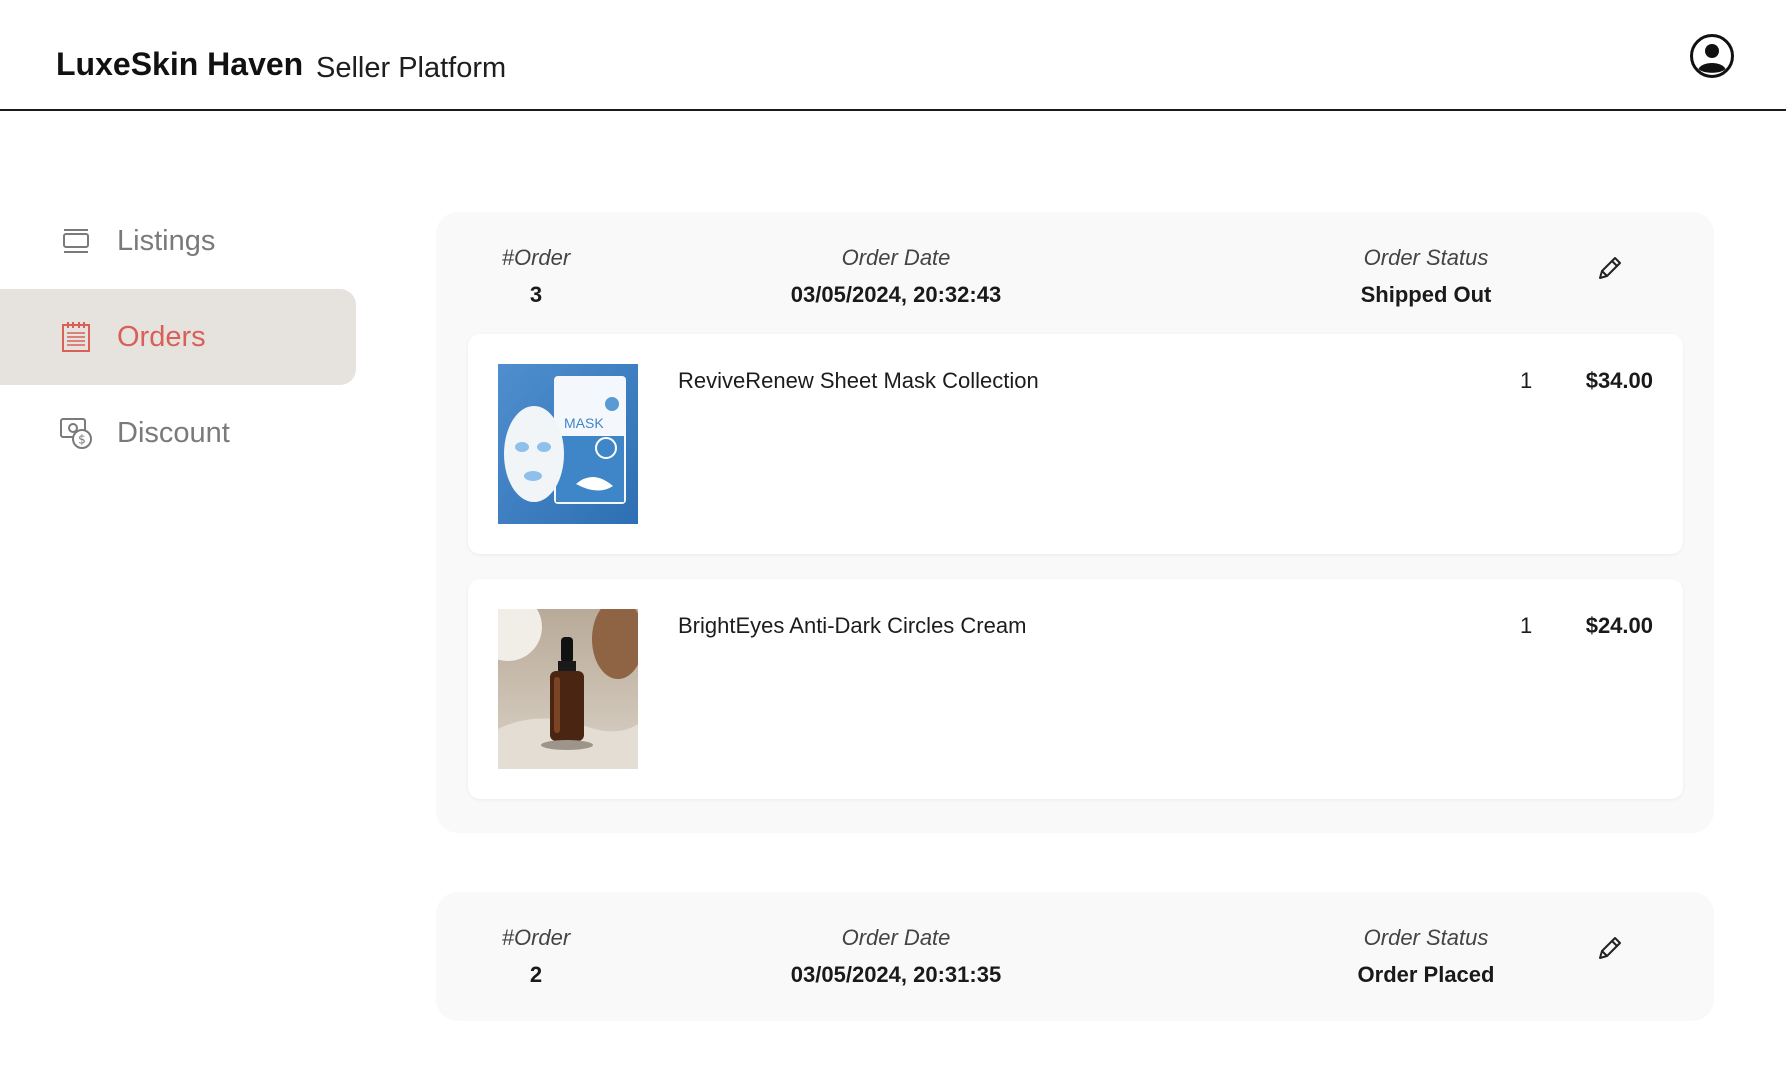 The width and height of the screenshot is (1786, 1088). What do you see at coordinates (1426, 974) in the screenshot?
I see `order-status-value: Order Placed` at bounding box center [1426, 974].